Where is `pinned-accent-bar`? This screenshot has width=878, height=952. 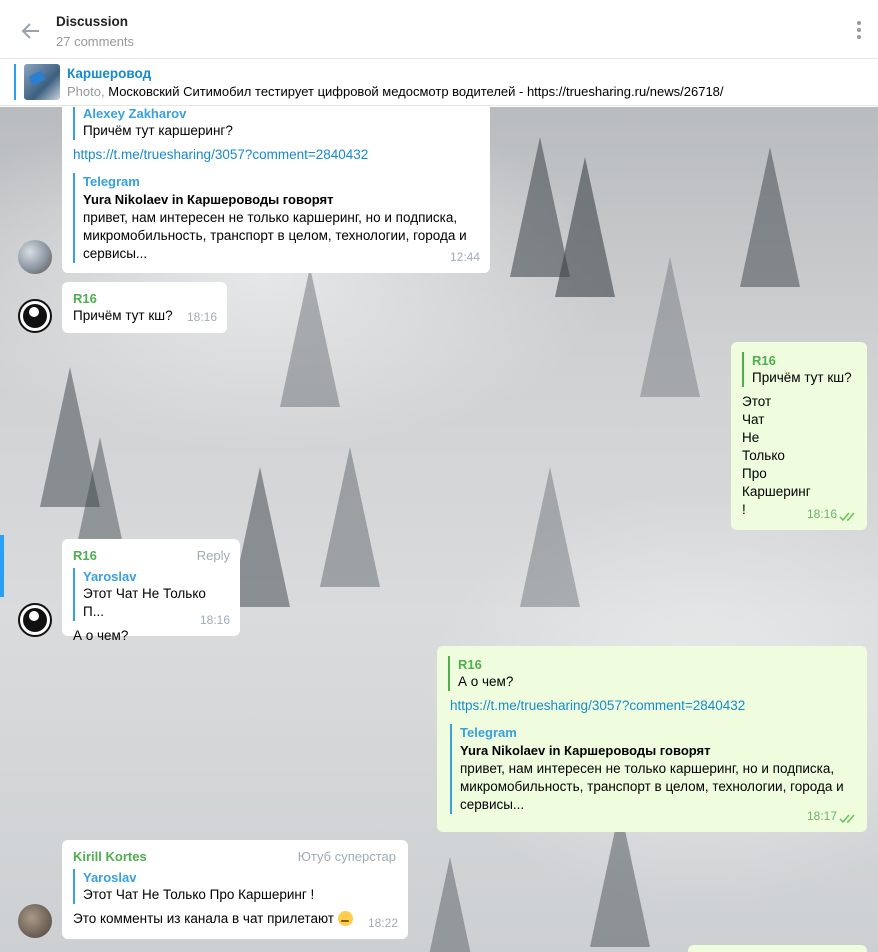
pinned-accent-bar is located at coordinates (15, 82).